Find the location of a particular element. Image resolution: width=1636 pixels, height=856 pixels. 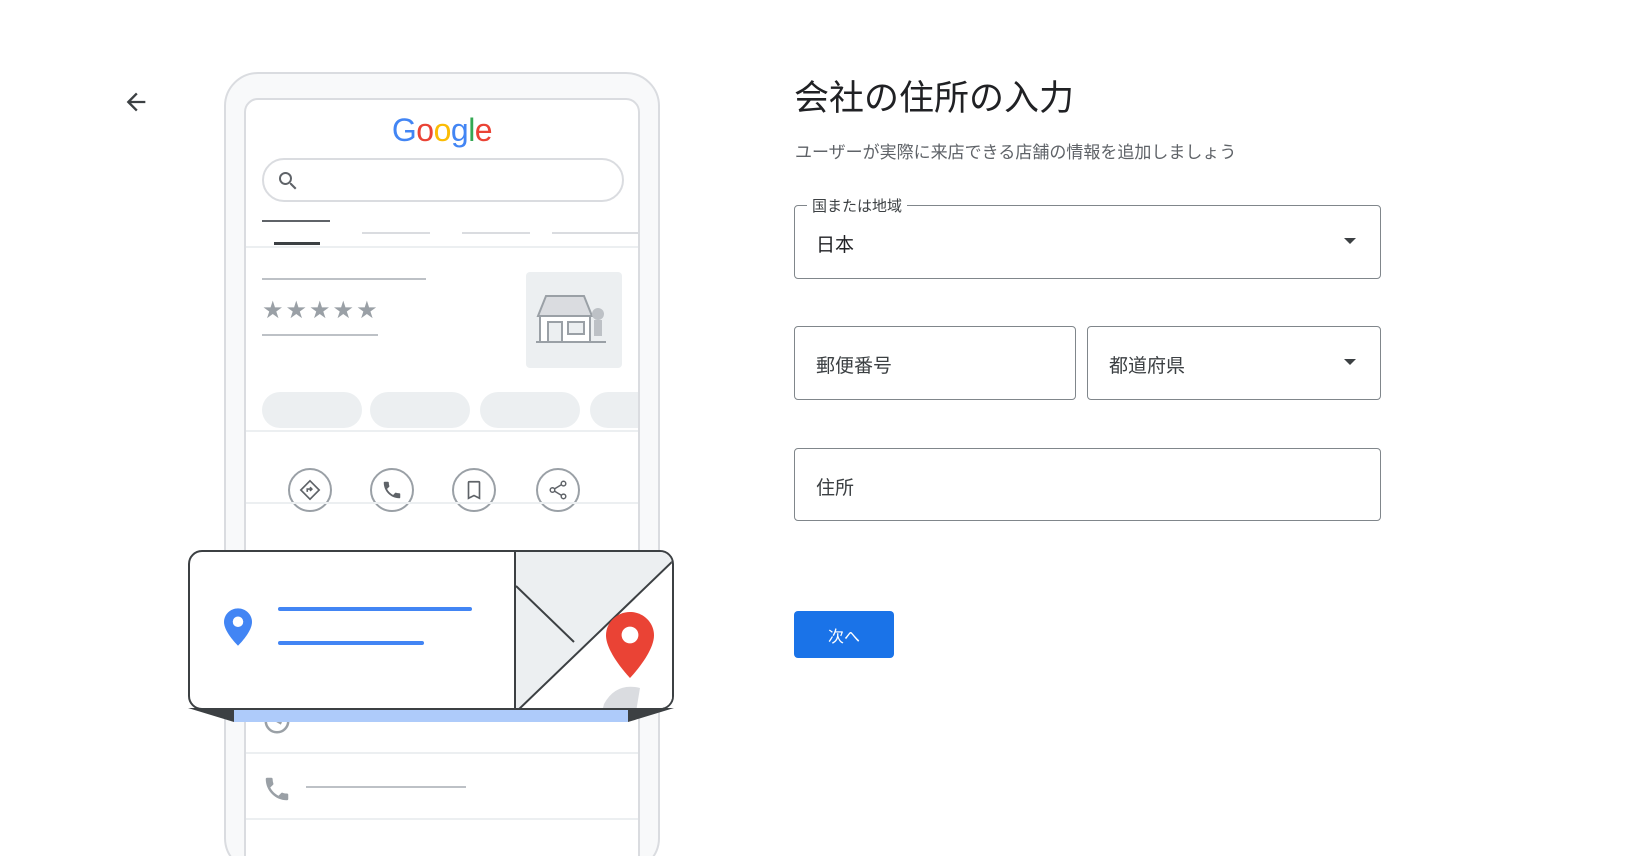

address-card-illustration is located at coordinates (431, 630).